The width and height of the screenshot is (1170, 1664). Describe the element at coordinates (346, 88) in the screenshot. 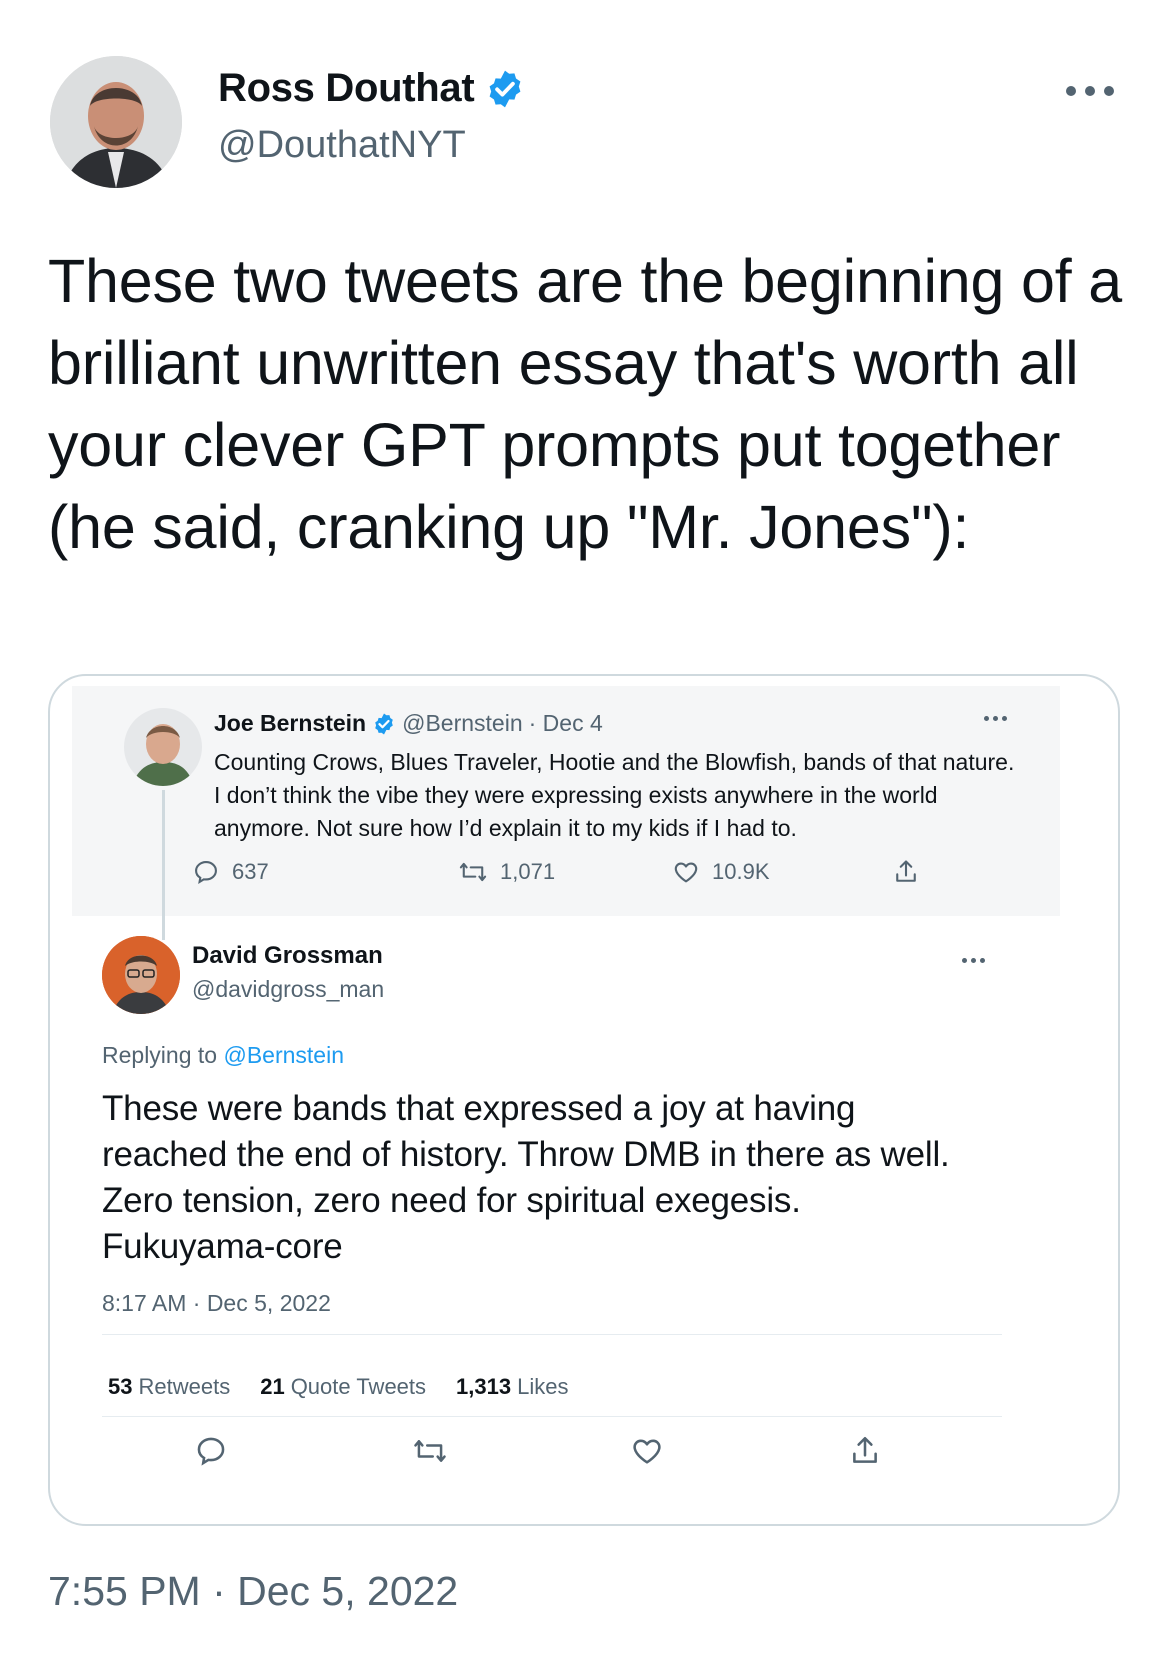

I see `author-name-text: Ross Douthat` at that location.